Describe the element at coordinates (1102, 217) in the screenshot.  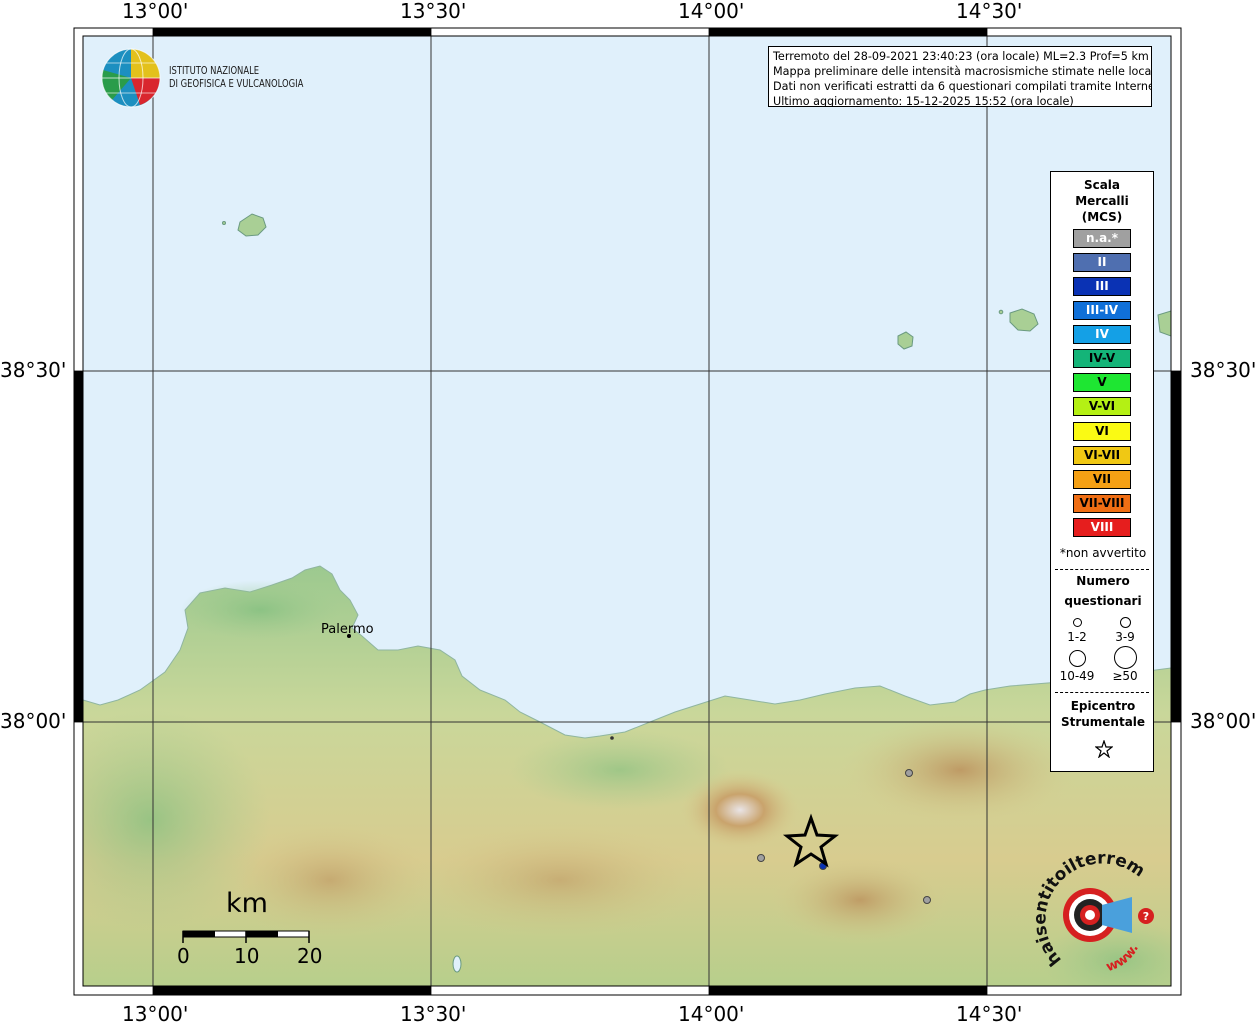
I see `legend-title-line3: (MCS)` at that location.